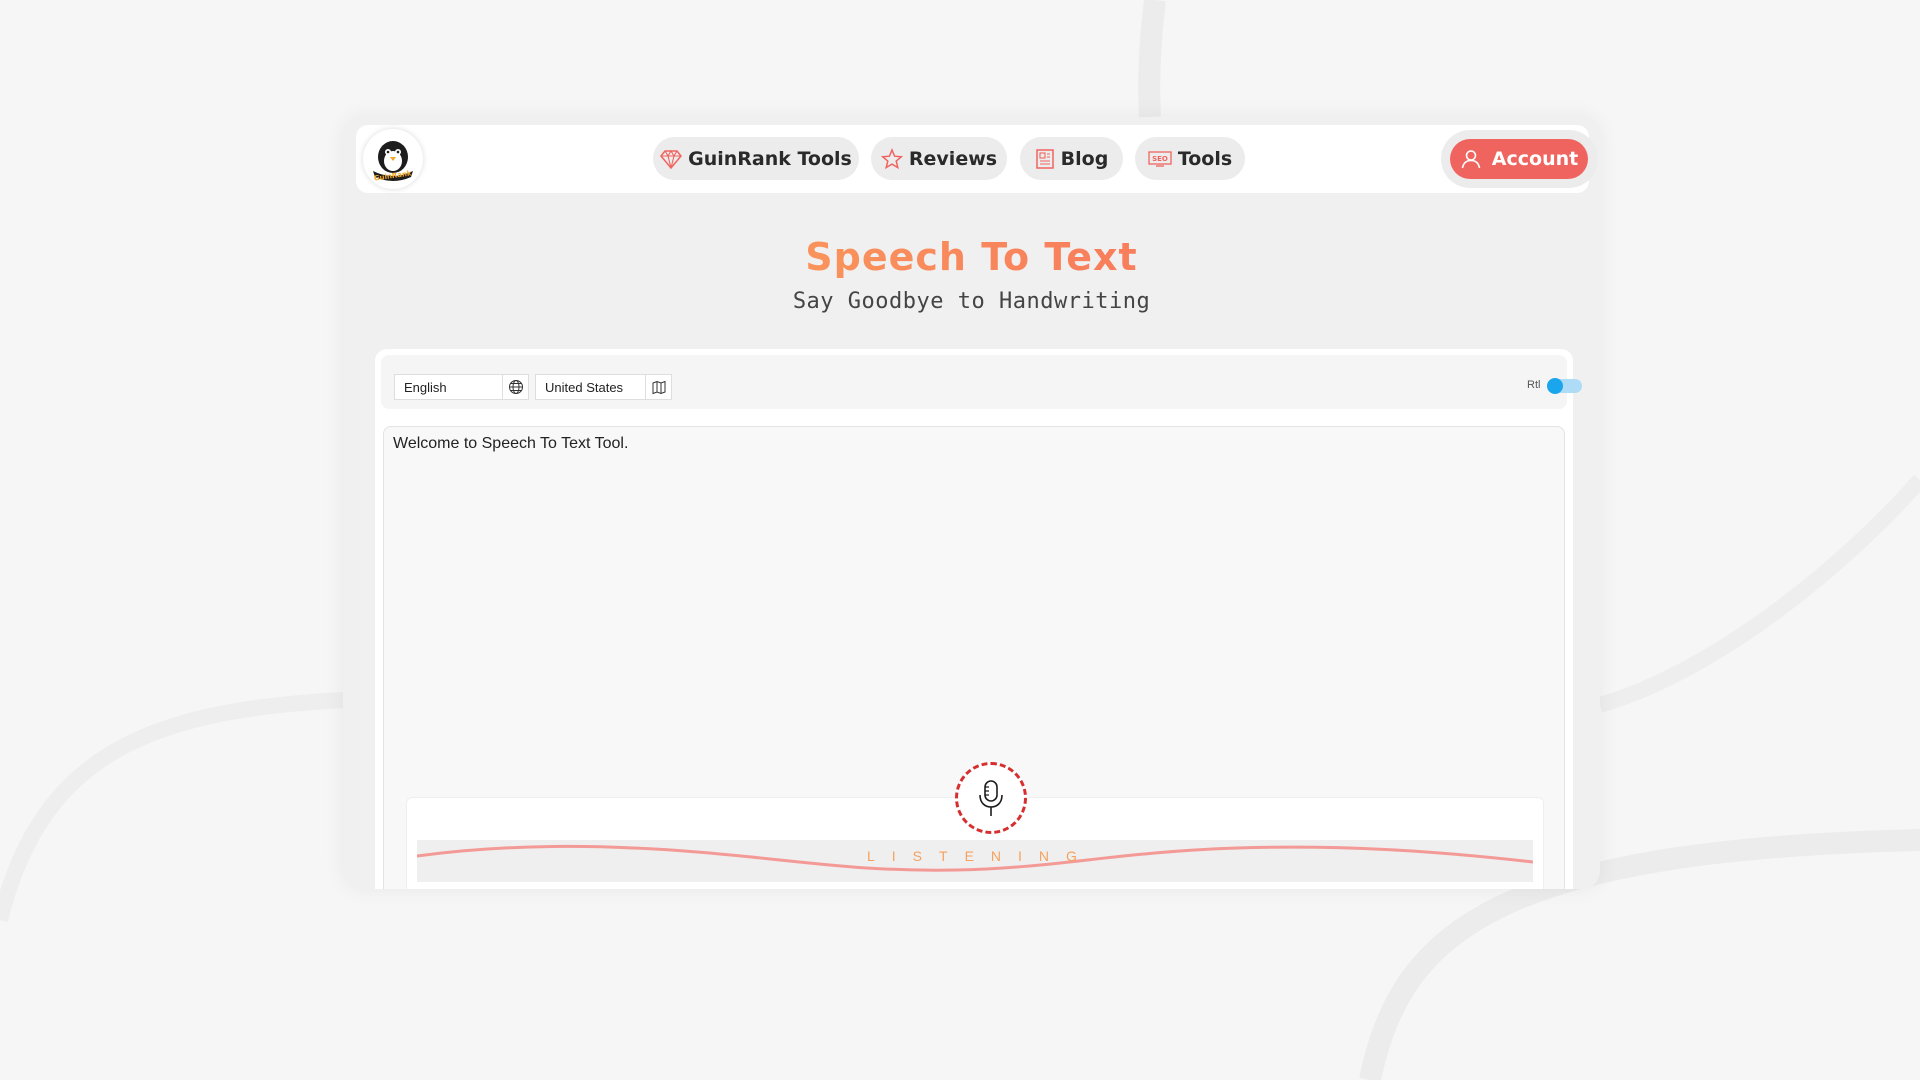 Image resolution: width=1920 pixels, height=1080 pixels. I want to click on penguin-logo-icon: GuinRank, so click(393, 162).